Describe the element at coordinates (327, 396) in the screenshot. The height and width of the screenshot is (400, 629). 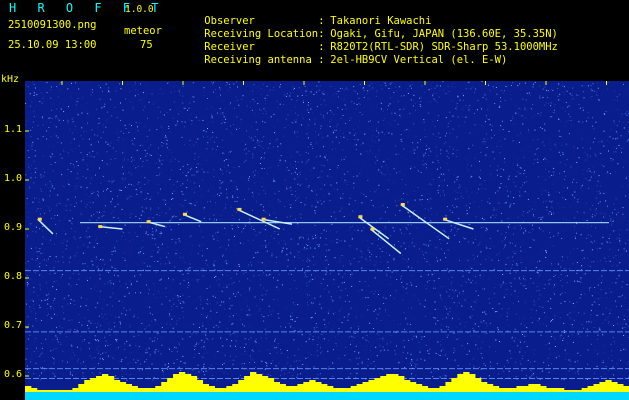
I see `activity-baseline` at that location.